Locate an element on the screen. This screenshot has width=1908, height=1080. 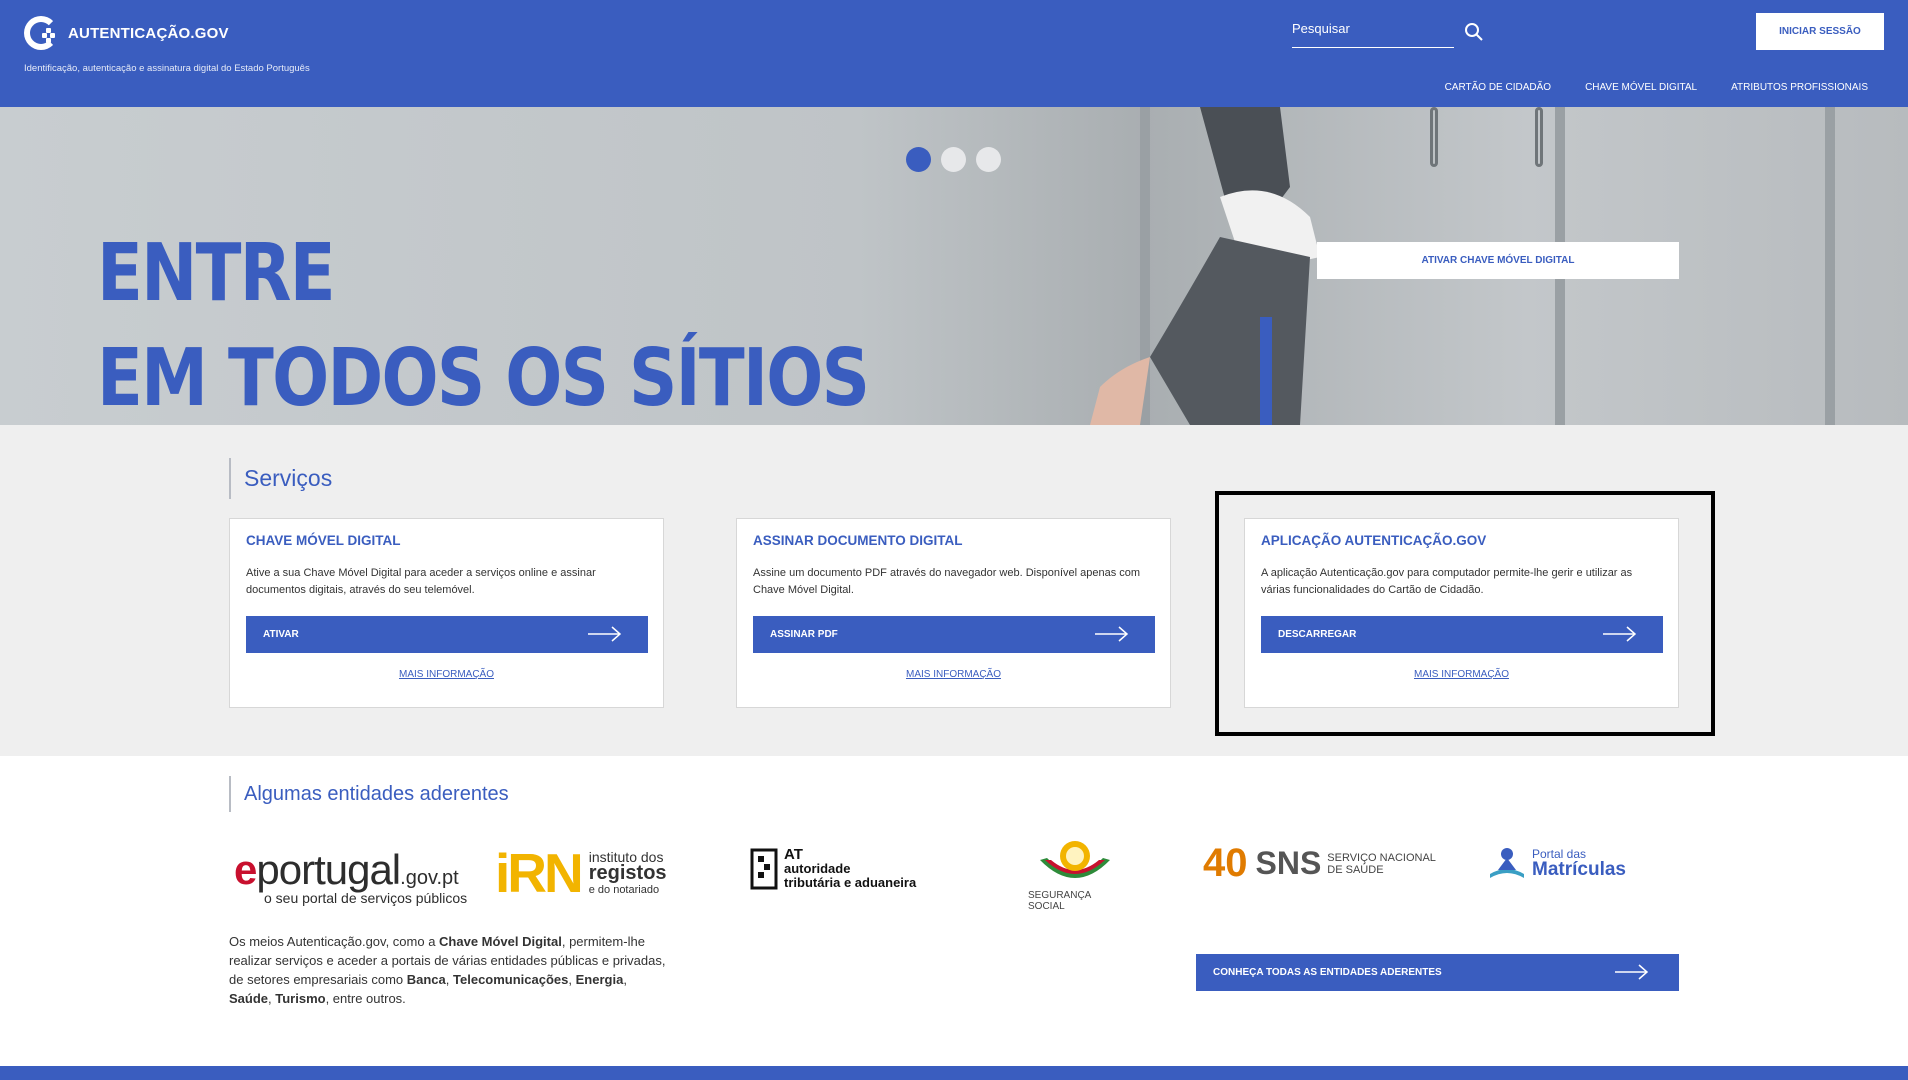
at-line2: autoridade is located at coordinates (817, 868).